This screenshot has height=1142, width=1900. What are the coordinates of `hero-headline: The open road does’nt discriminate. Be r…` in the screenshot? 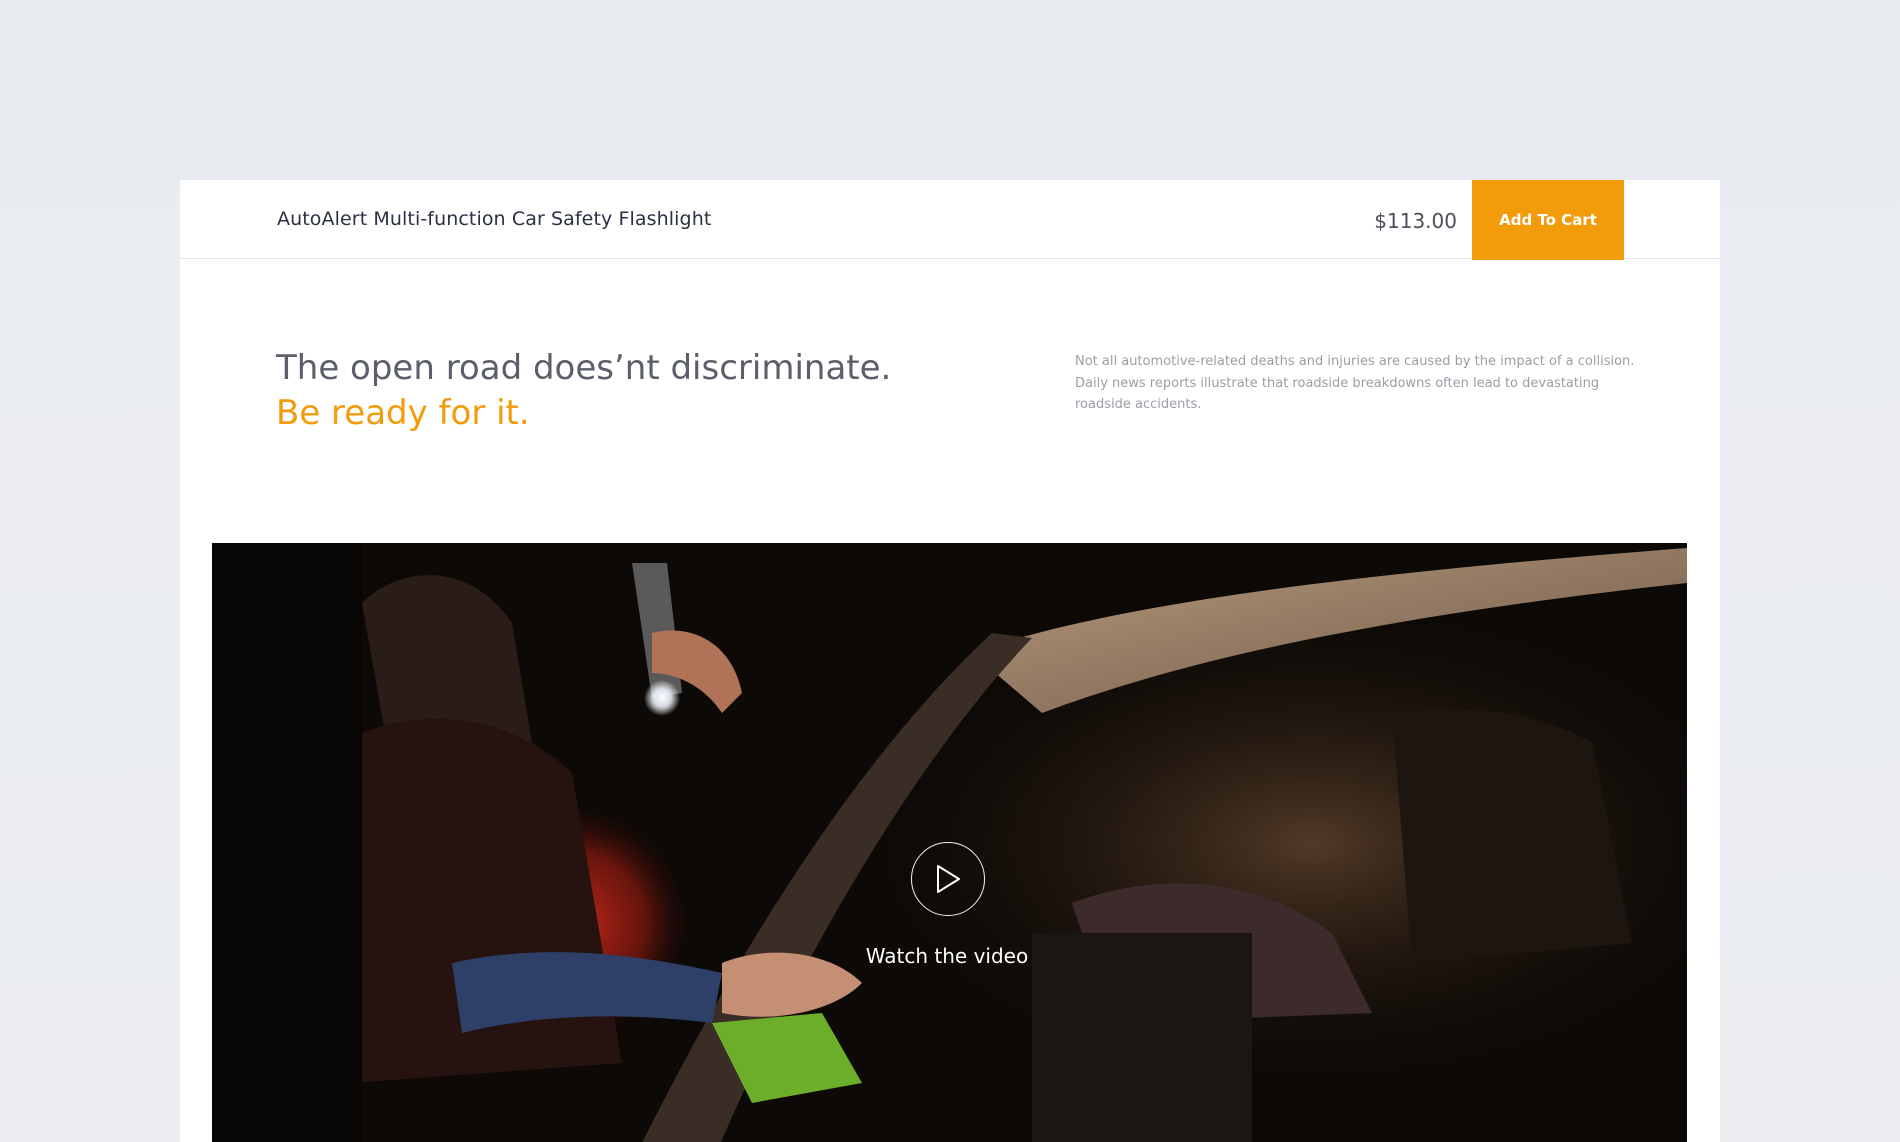 It's located at (583, 391).